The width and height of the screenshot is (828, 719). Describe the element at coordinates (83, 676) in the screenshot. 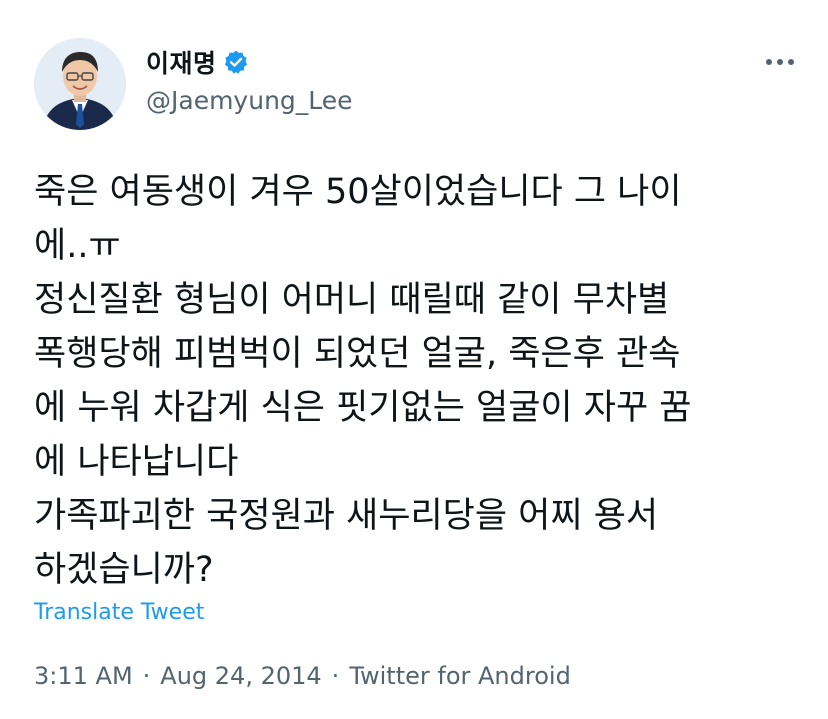

I see `tweet-time: 3:11 AM` at that location.